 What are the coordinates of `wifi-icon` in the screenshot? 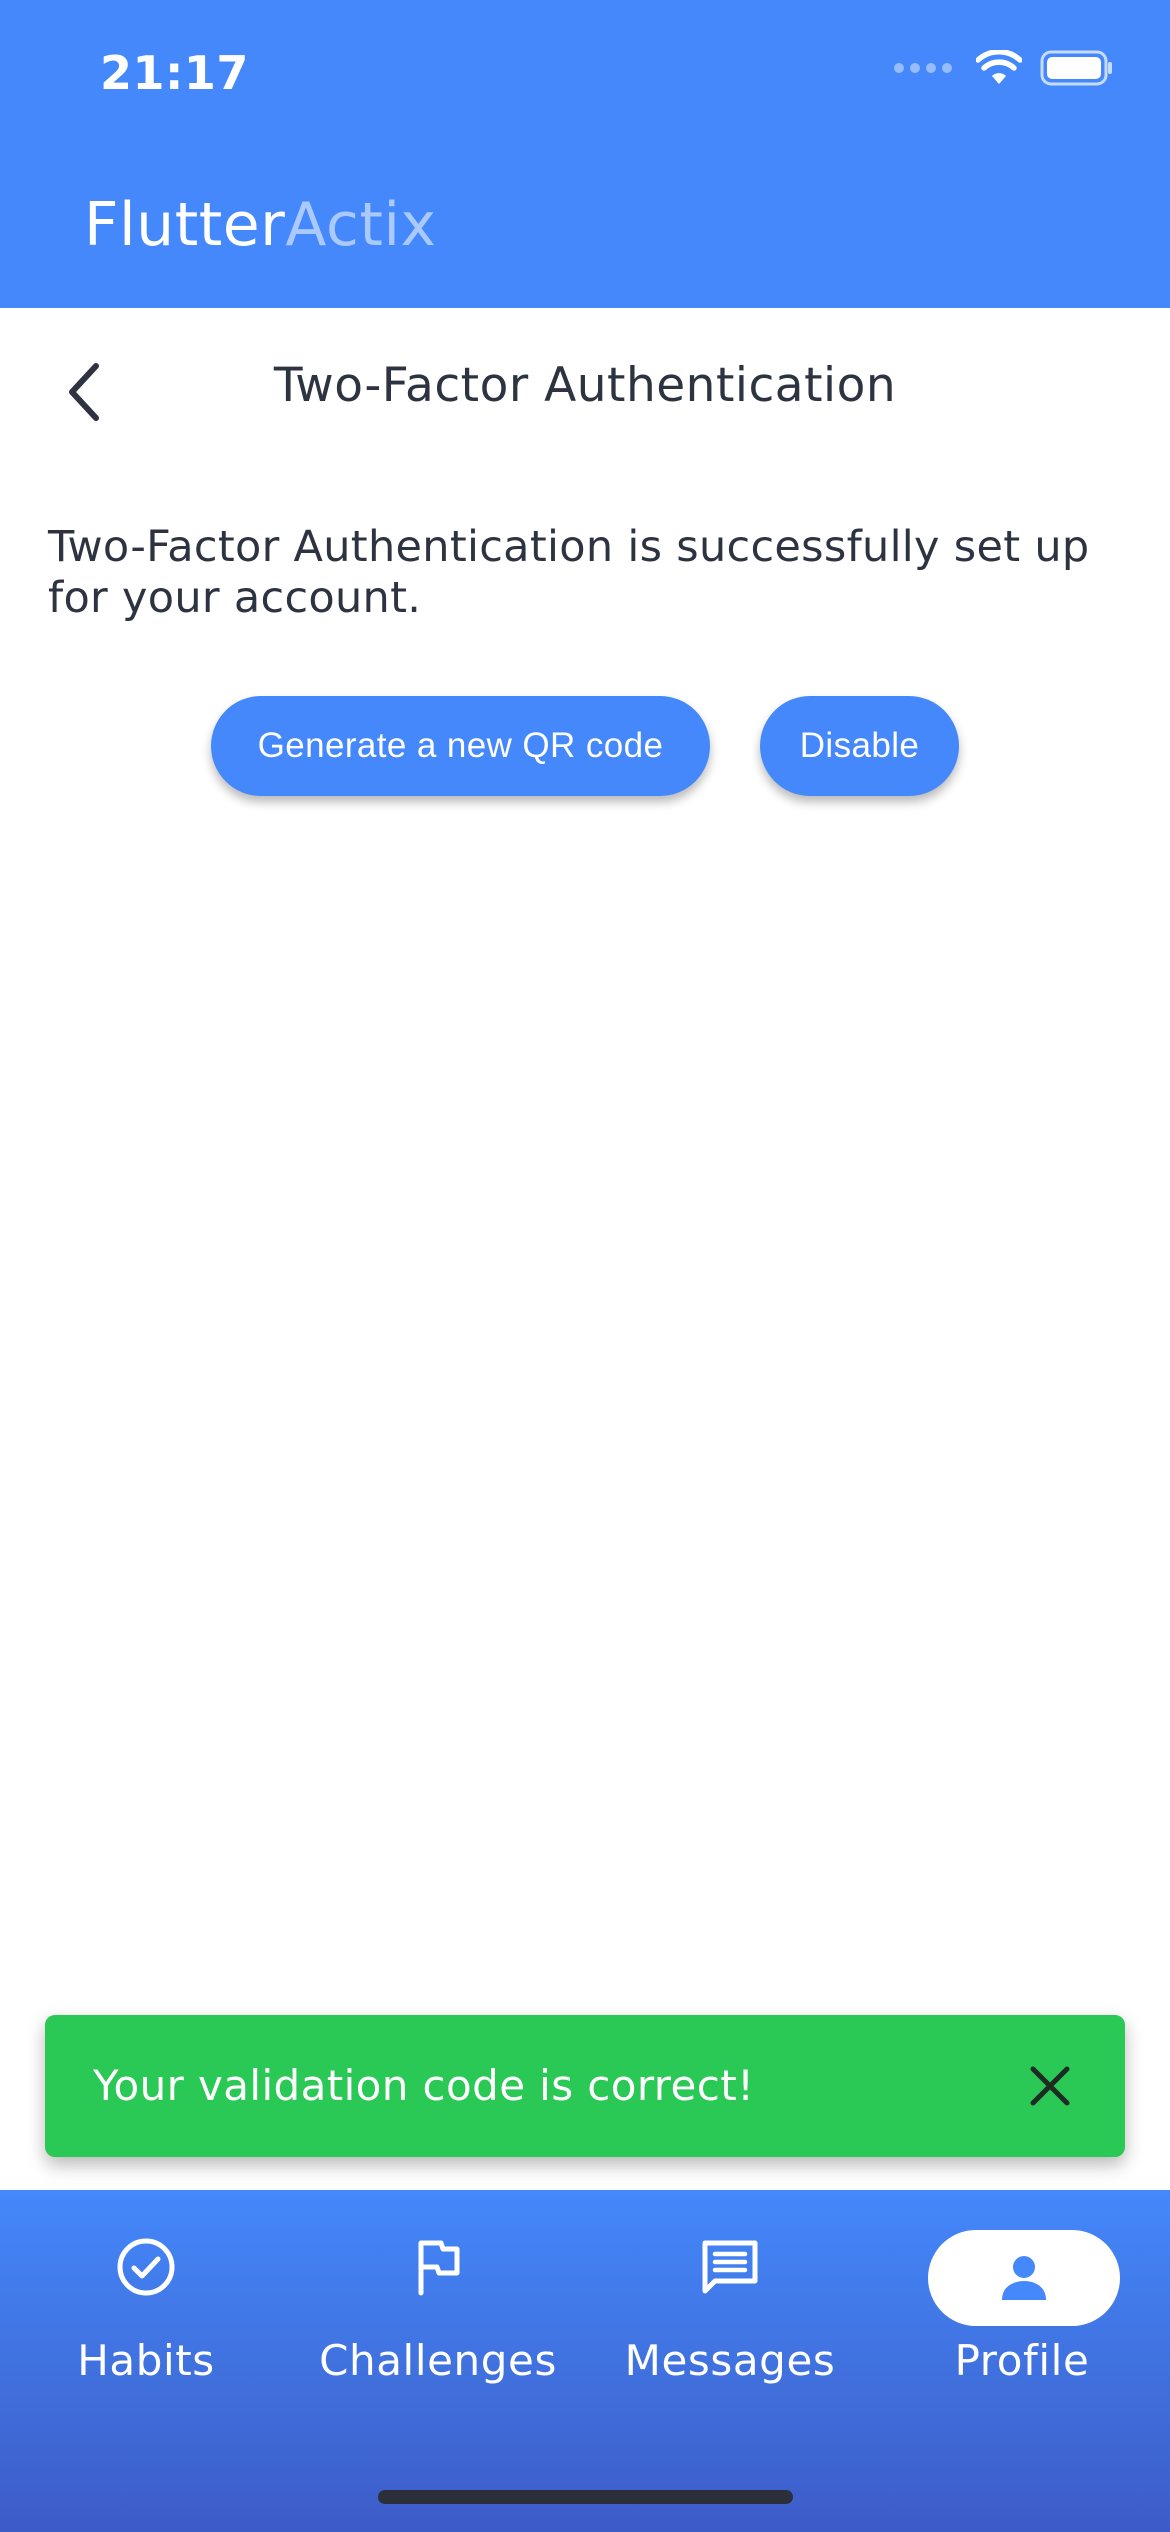 It's located at (999, 67).